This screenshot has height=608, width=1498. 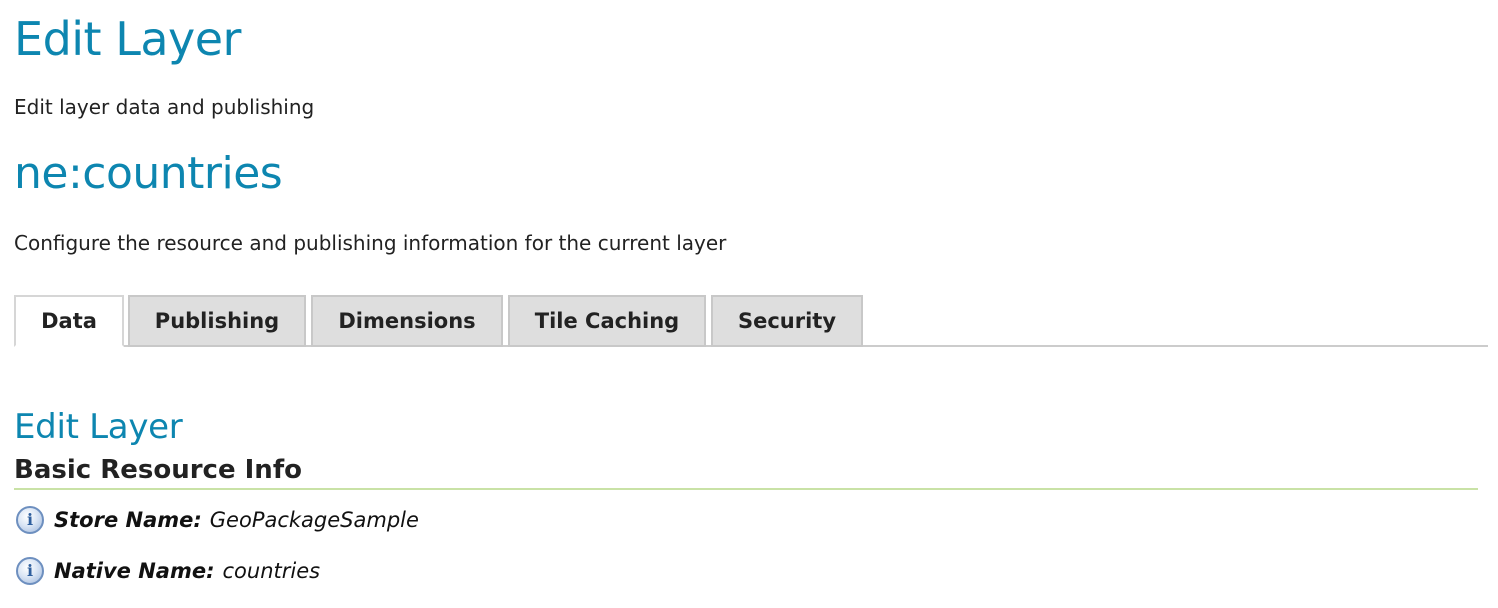 What do you see at coordinates (134, 571) in the screenshot?
I see `native-name-label: Native Name:` at bounding box center [134, 571].